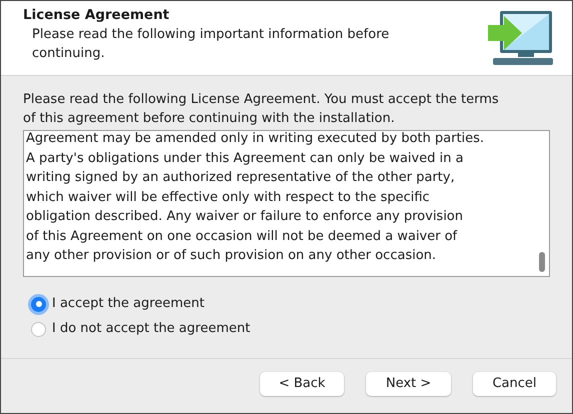 Image resolution: width=573 pixels, height=414 pixels. I want to click on monitor-arrow-icon, so click(521, 38).